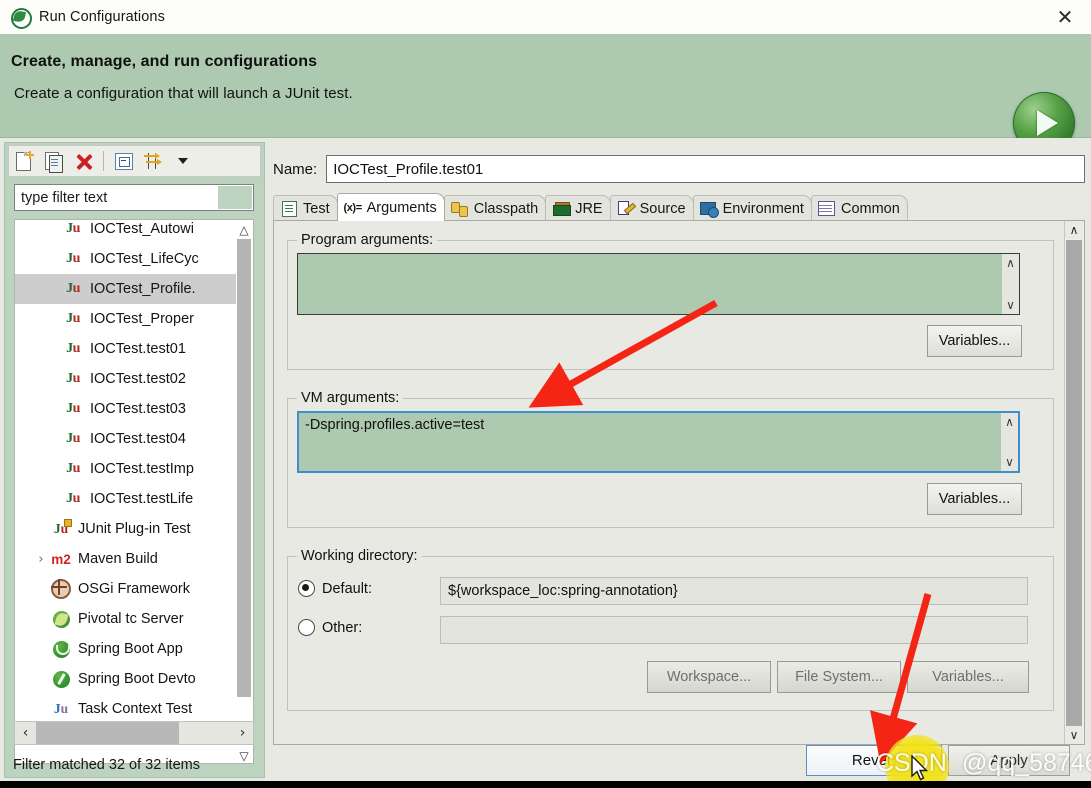 This screenshot has height=788, width=1091. I want to click on new-document-icon, so click(24, 161).